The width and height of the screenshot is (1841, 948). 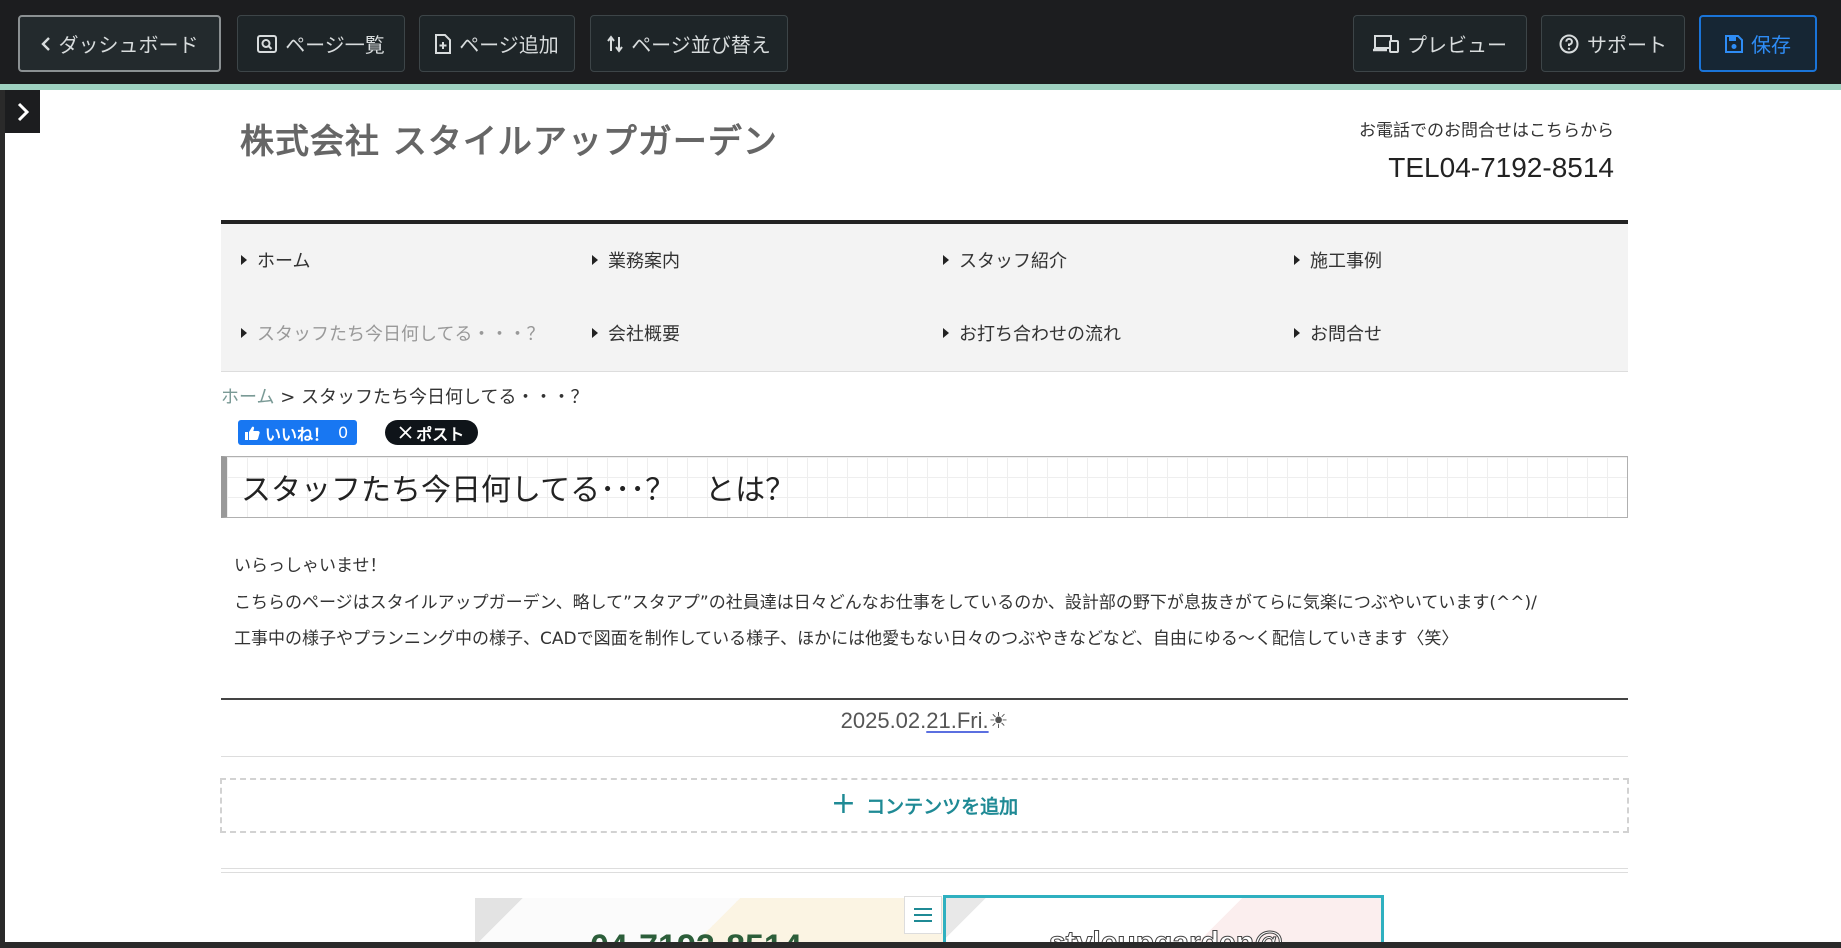 I want to click on window-bottom-edge, so click(x=920, y=945).